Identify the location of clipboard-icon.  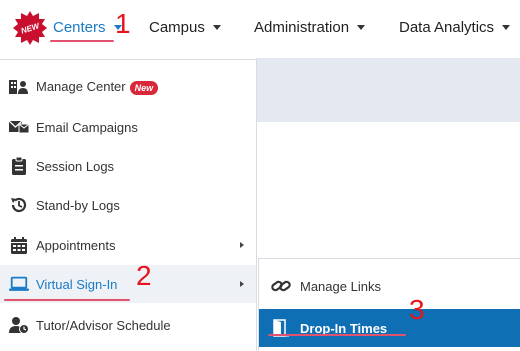
(19, 166).